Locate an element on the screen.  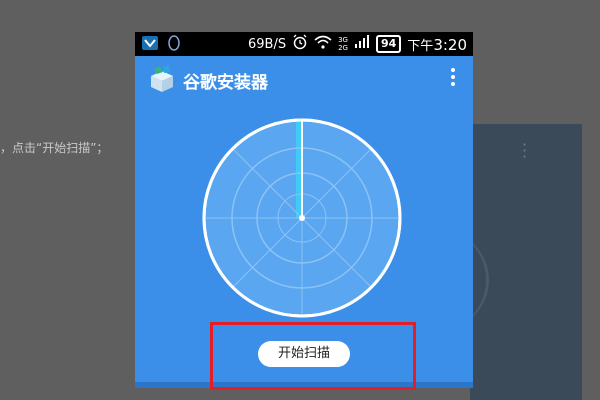
shield-icon is located at coordinates (150, 45).